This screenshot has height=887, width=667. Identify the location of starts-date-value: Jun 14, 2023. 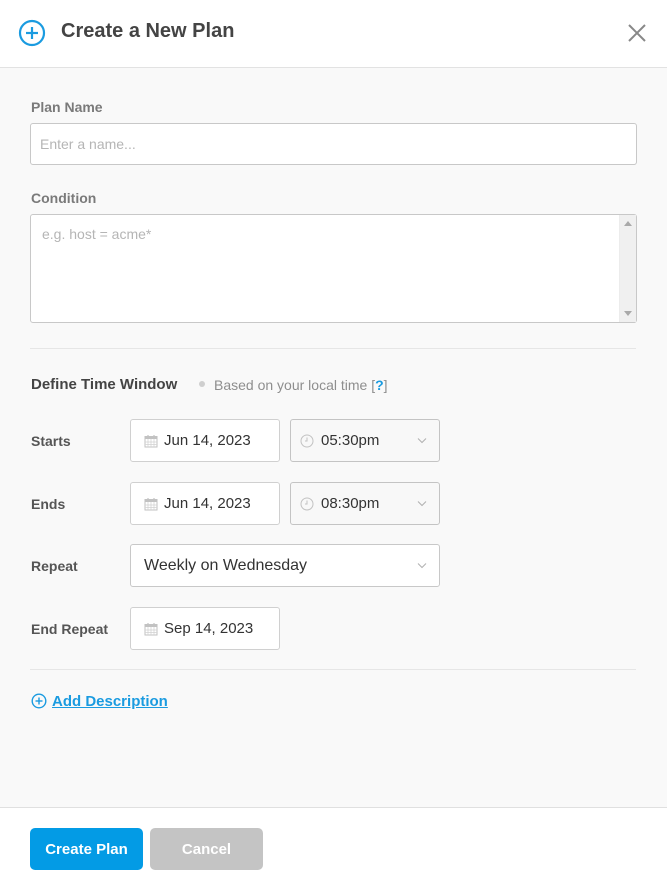
(207, 440).